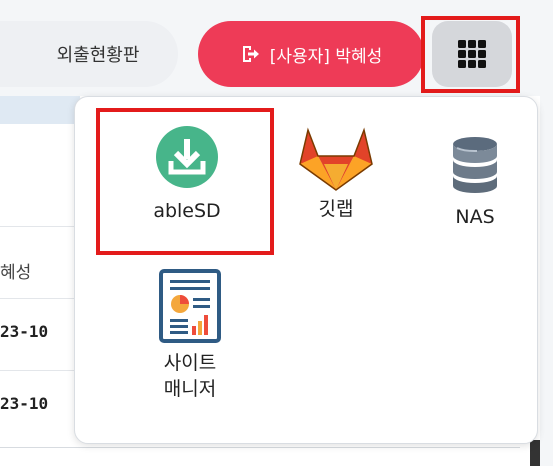 This screenshot has width=553, height=466. I want to click on scrollbar, so click(535, 453).